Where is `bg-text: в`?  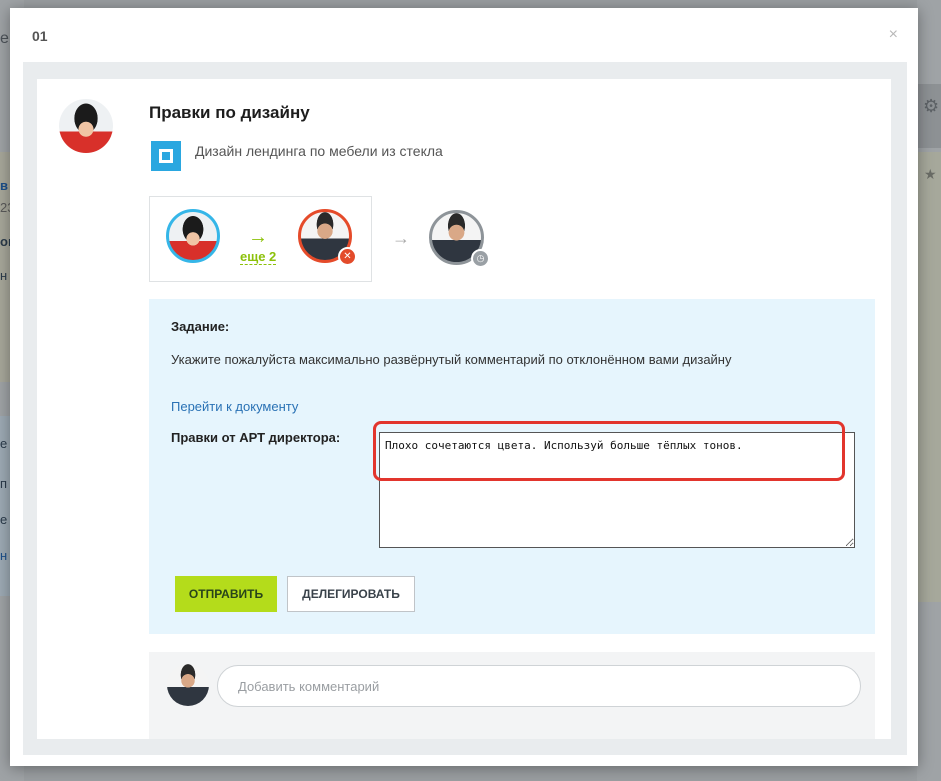 bg-text: в is located at coordinates (4, 185).